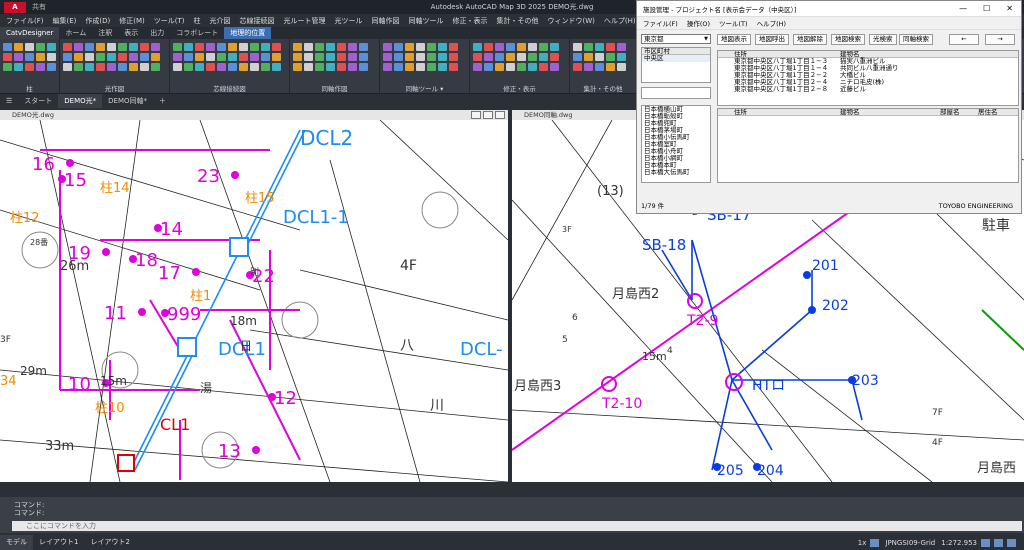 The height and width of the screenshot is (550, 1024). What do you see at coordinates (58, 542) in the screenshot?
I see `tab-layout1: レイアウト1` at bounding box center [58, 542].